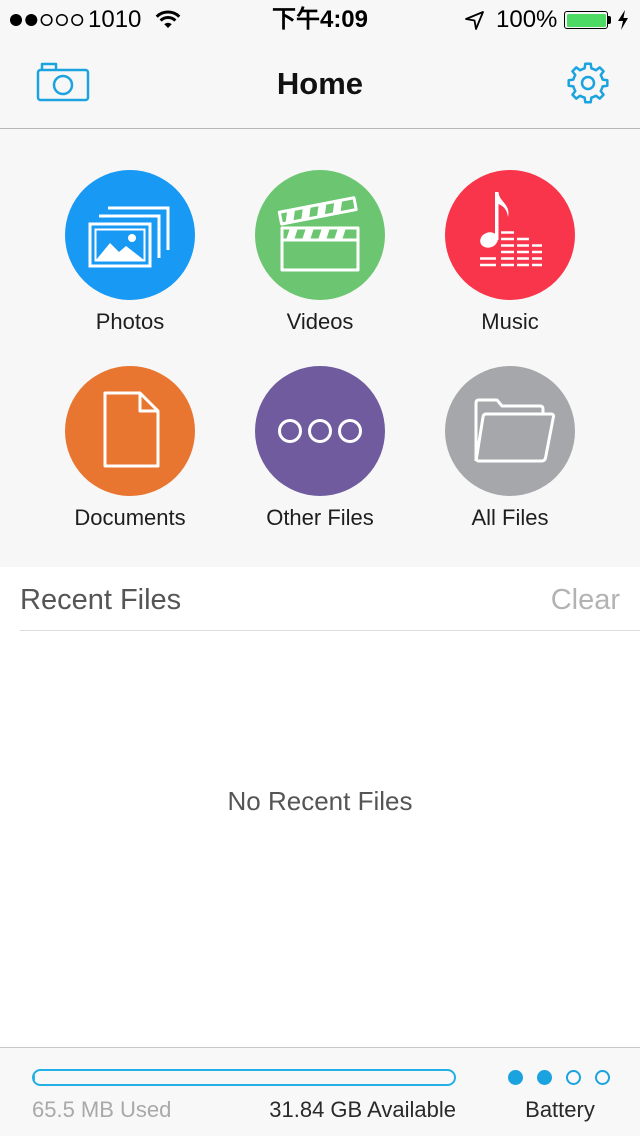 This screenshot has height=1136, width=640. What do you see at coordinates (560, 1109) in the screenshot?
I see `page-indicator-label: Battery` at bounding box center [560, 1109].